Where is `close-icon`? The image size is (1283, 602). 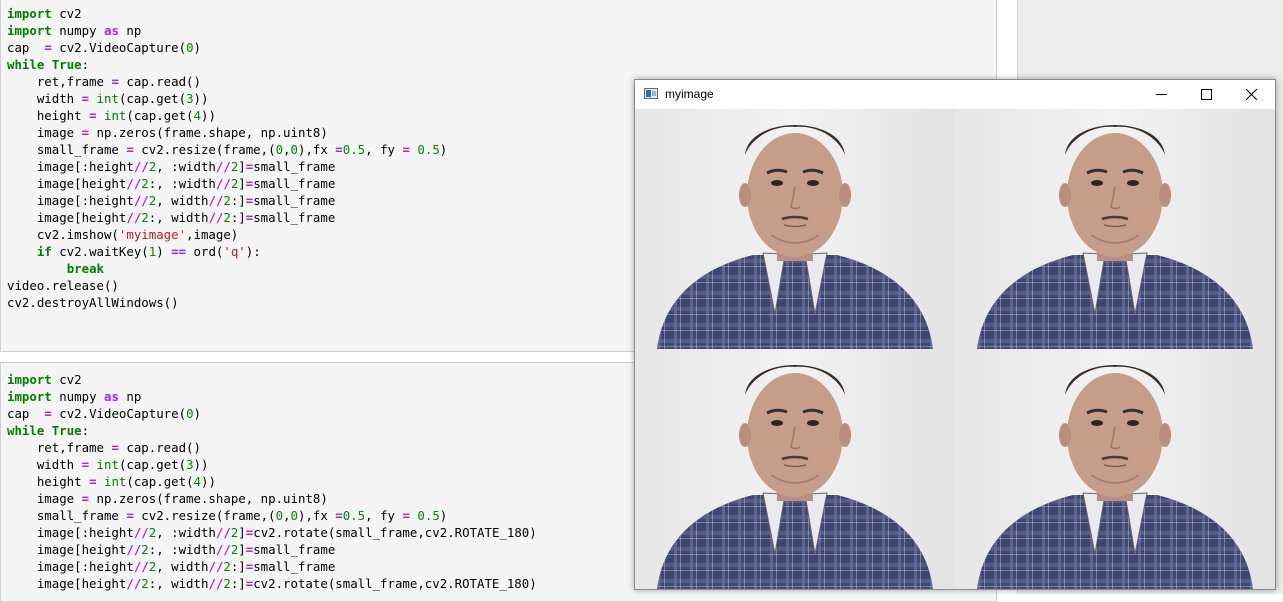
close-icon is located at coordinates (1251, 94).